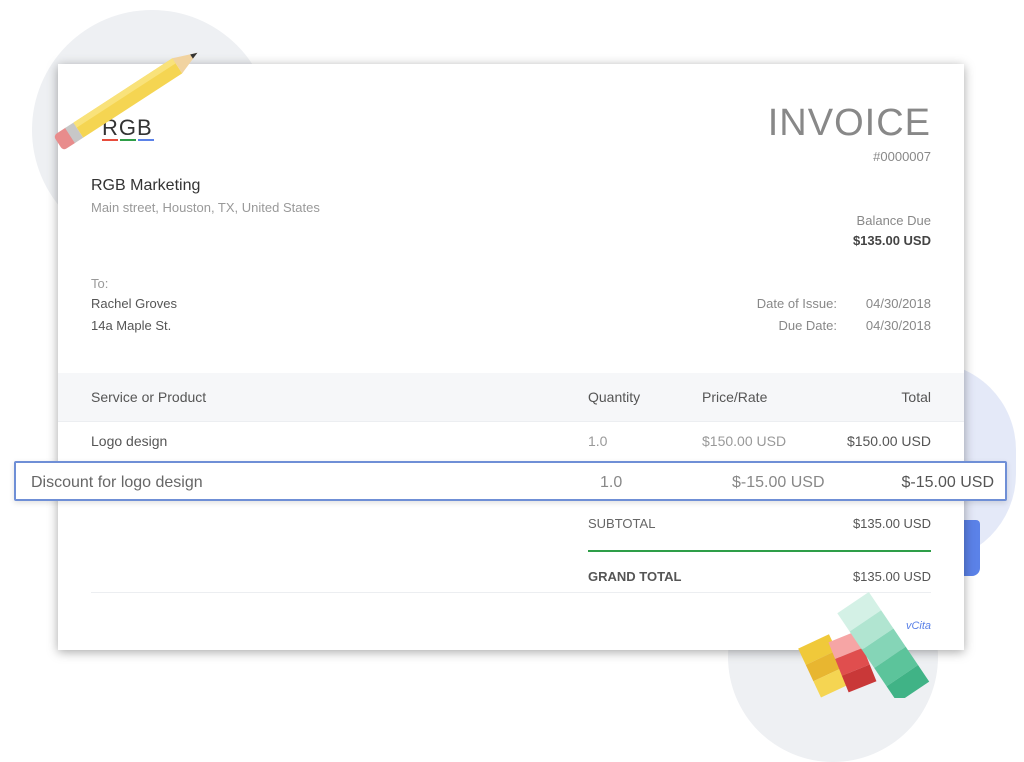  What do you see at coordinates (971, 548) in the screenshot?
I see `decorative-blue-tab` at bounding box center [971, 548].